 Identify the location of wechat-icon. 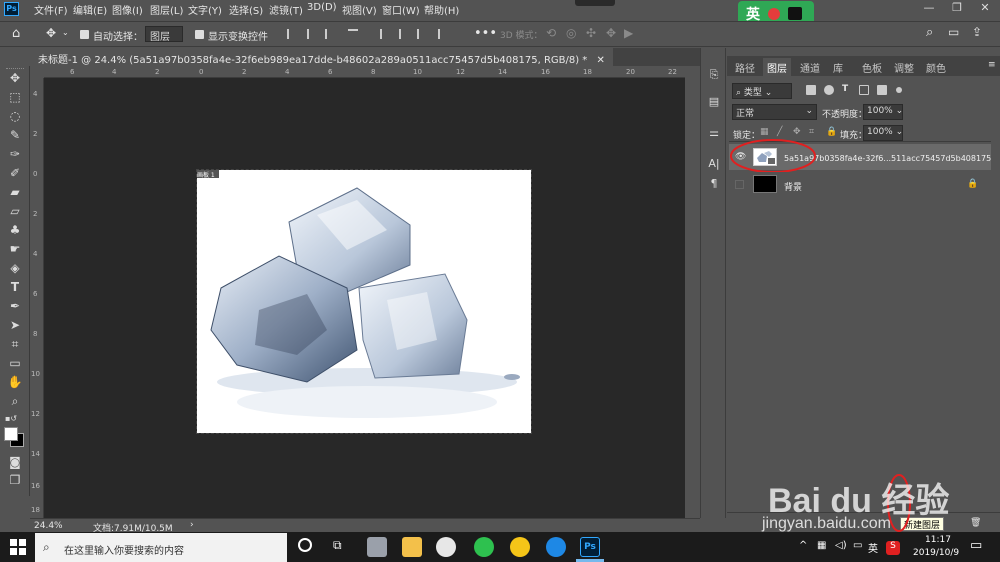
(484, 547).